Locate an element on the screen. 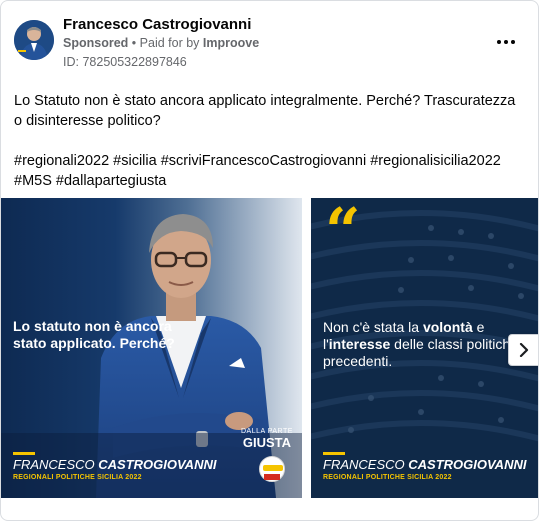 The height and width of the screenshot is (521, 539). sponsored-line: Sponsored • Paid for by Improove is located at coordinates (161, 43).